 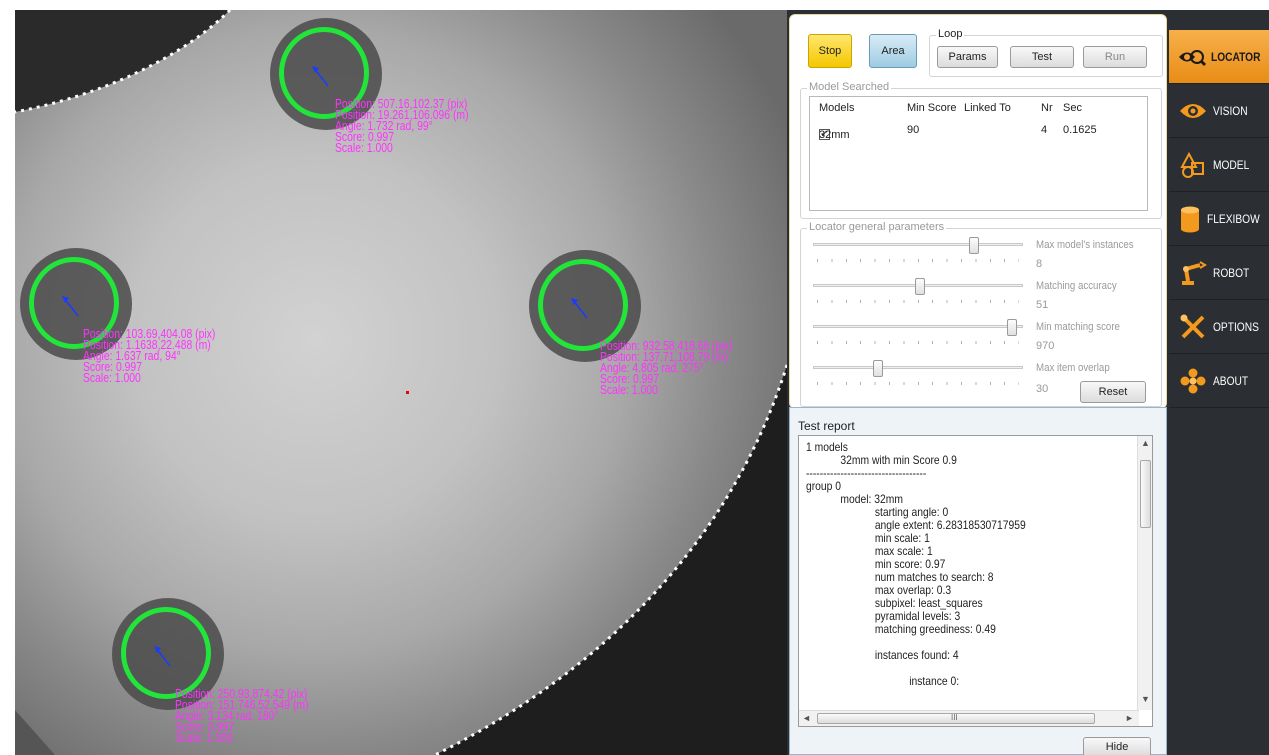 I want to click on area-button: Area, so click(x=893, y=51).